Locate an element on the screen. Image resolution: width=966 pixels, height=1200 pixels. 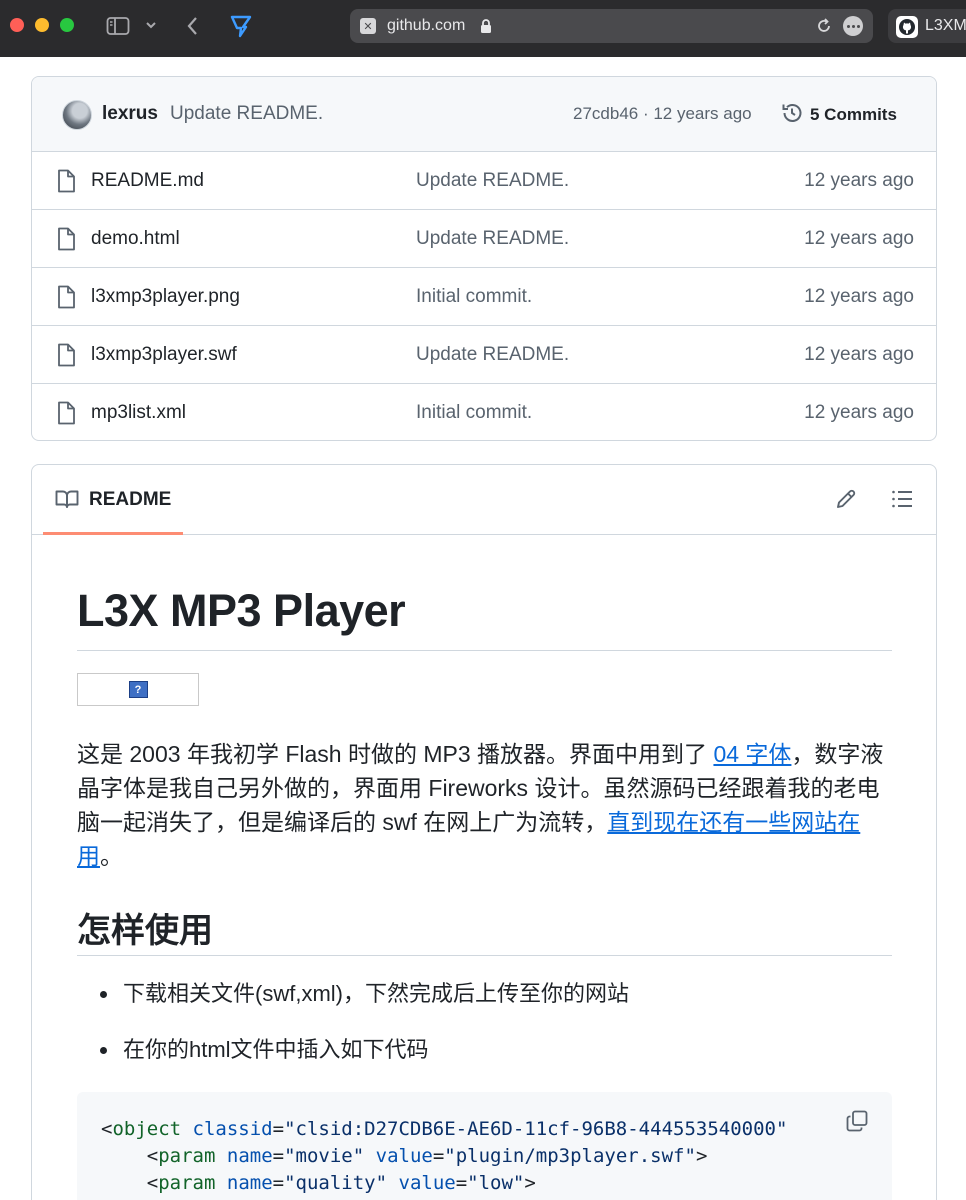
lock-icon is located at coordinates (486, 28).